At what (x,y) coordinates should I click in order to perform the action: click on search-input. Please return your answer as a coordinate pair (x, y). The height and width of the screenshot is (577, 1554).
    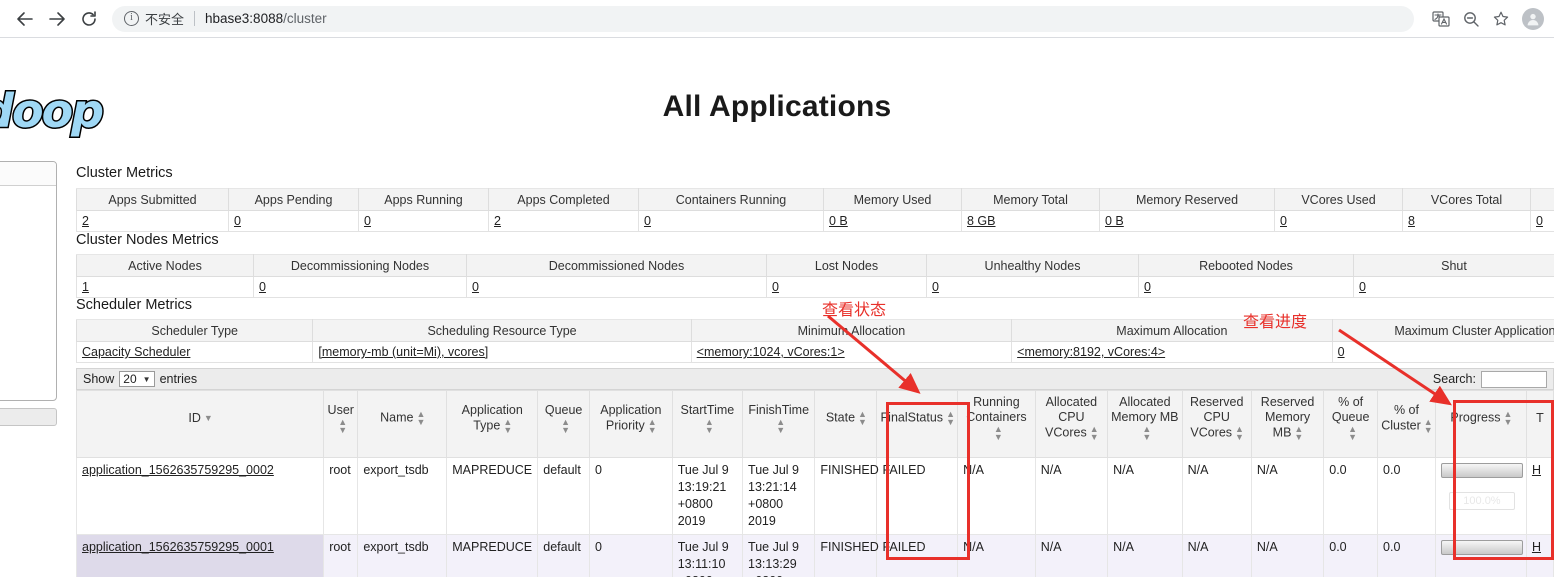
    Looking at the image, I should click on (1514, 379).